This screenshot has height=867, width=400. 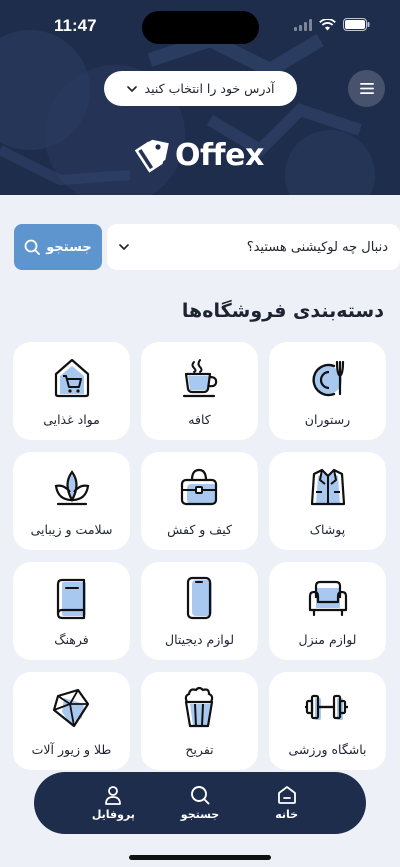 What do you see at coordinates (71, 378) in the screenshot?
I see `grocery-store-icon` at bounding box center [71, 378].